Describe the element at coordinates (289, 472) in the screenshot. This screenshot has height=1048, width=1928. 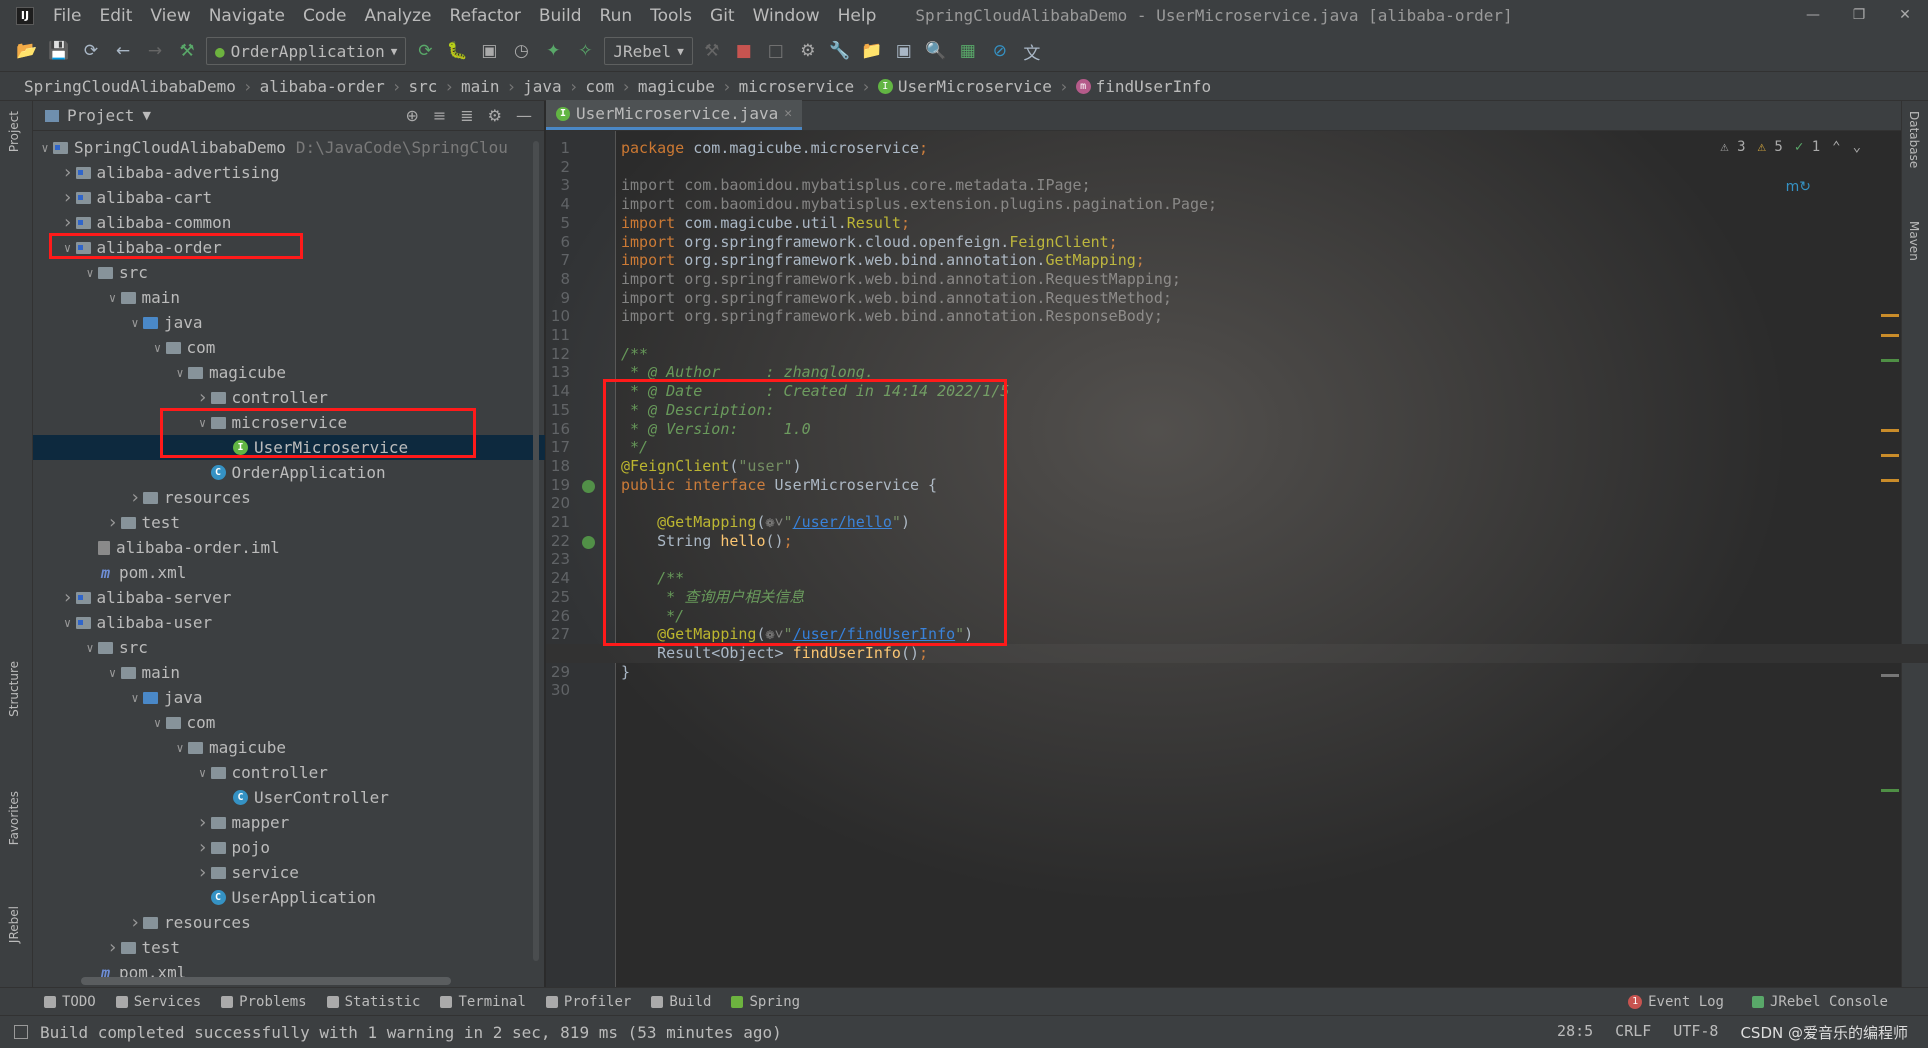
I see `tree-item: C OrderApplication` at that location.